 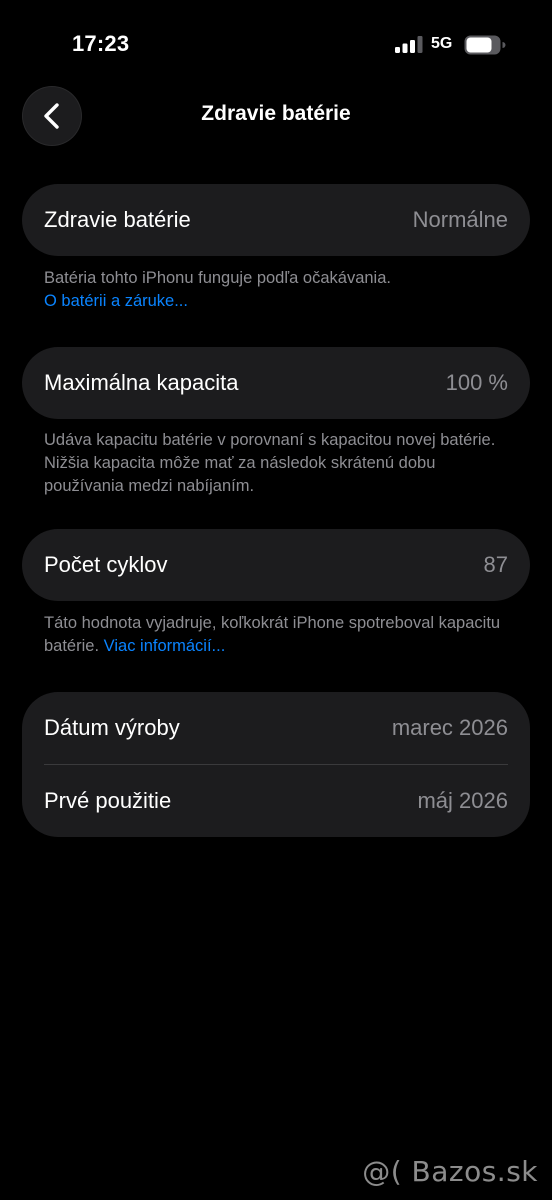 I want to click on manufacture-date-row: Dátum výroby marec 2026, so click(x=276, y=728).